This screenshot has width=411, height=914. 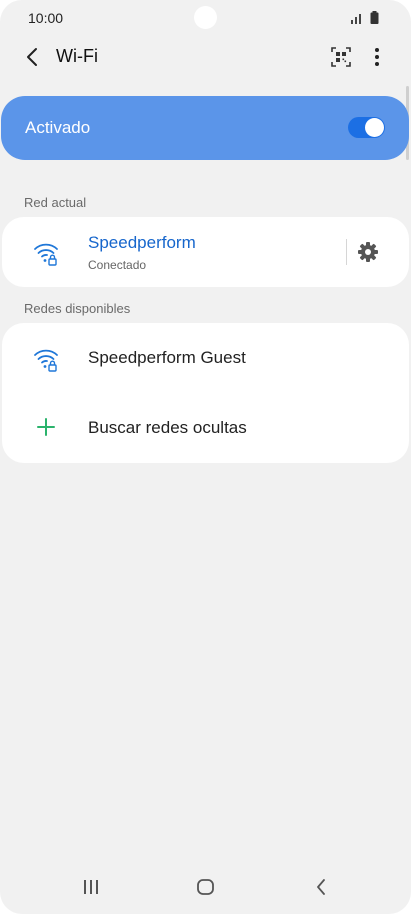 I want to click on wifi-toggle-label: Activado, so click(x=58, y=127).